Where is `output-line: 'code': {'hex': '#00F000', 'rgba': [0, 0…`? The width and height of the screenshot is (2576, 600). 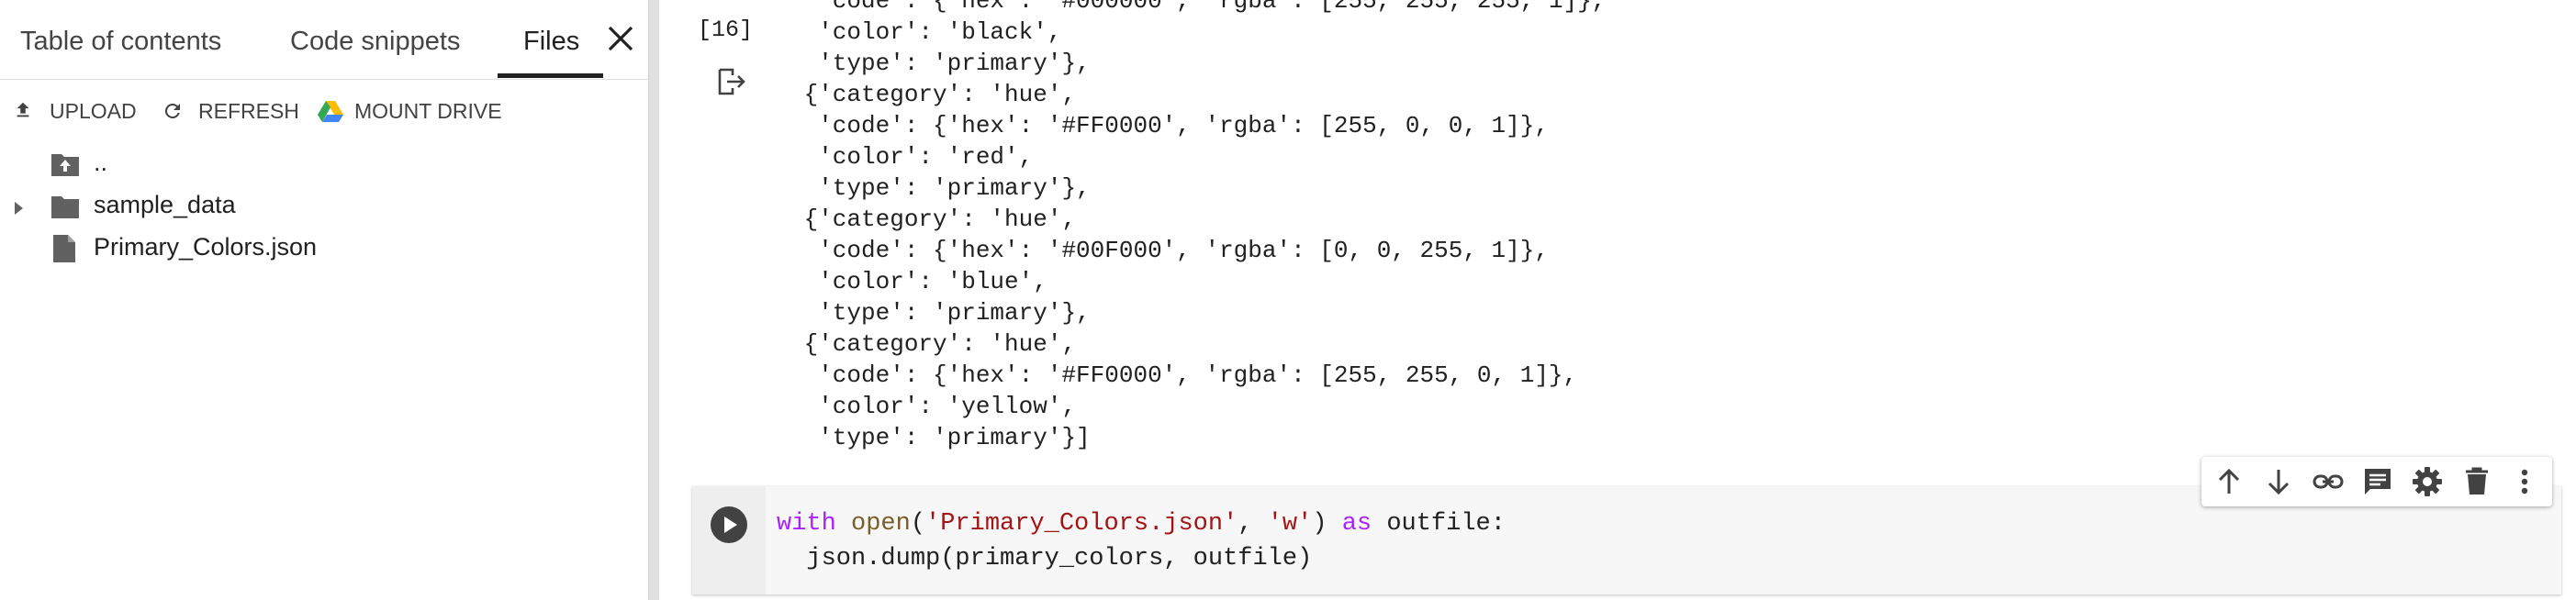 output-line: 'code': {'hex': '#00F000', 'rgba': [0, 0… is located at coordinates (1169, 251).